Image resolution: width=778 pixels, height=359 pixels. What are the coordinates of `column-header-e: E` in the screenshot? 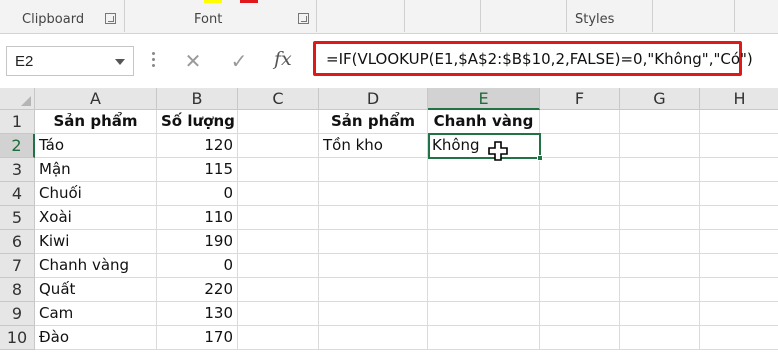 It's located at (484, 99).